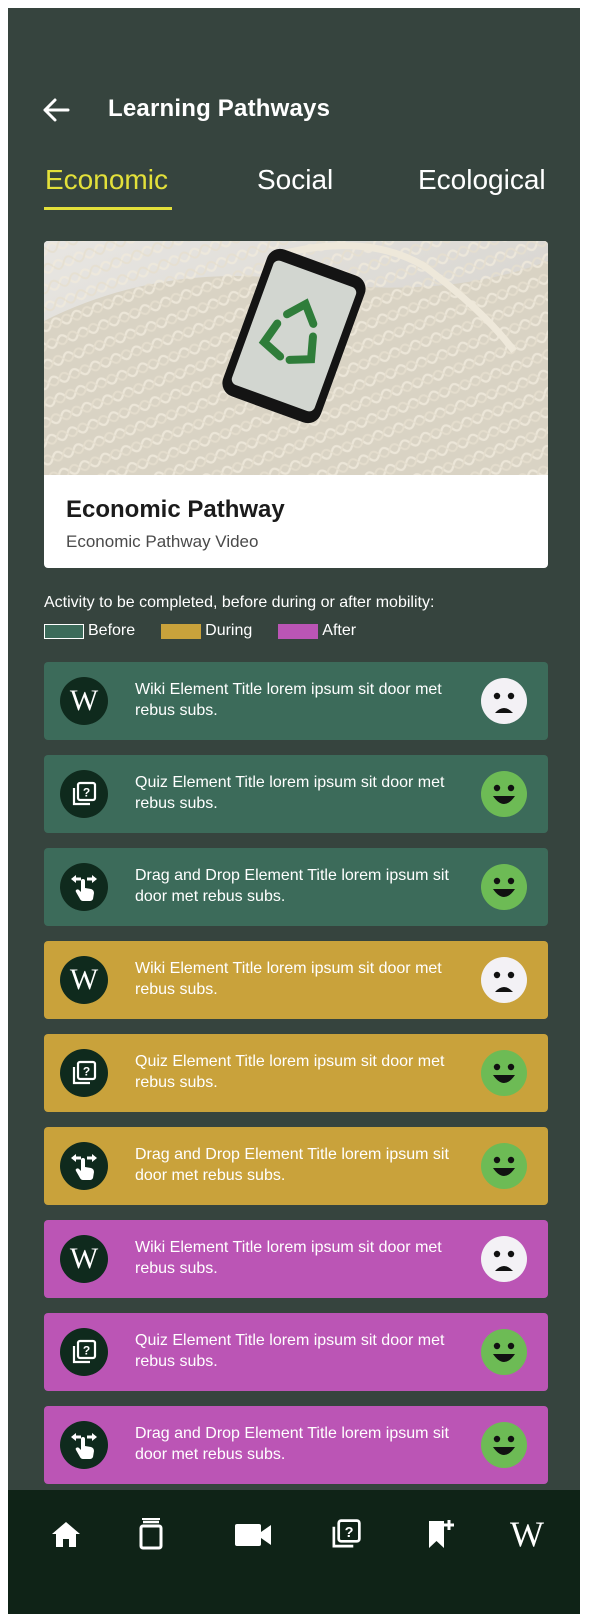 The height and width of the screenshot is (1614, 590). I want to click on page-title: Learning Pathways, so click(219, 108).